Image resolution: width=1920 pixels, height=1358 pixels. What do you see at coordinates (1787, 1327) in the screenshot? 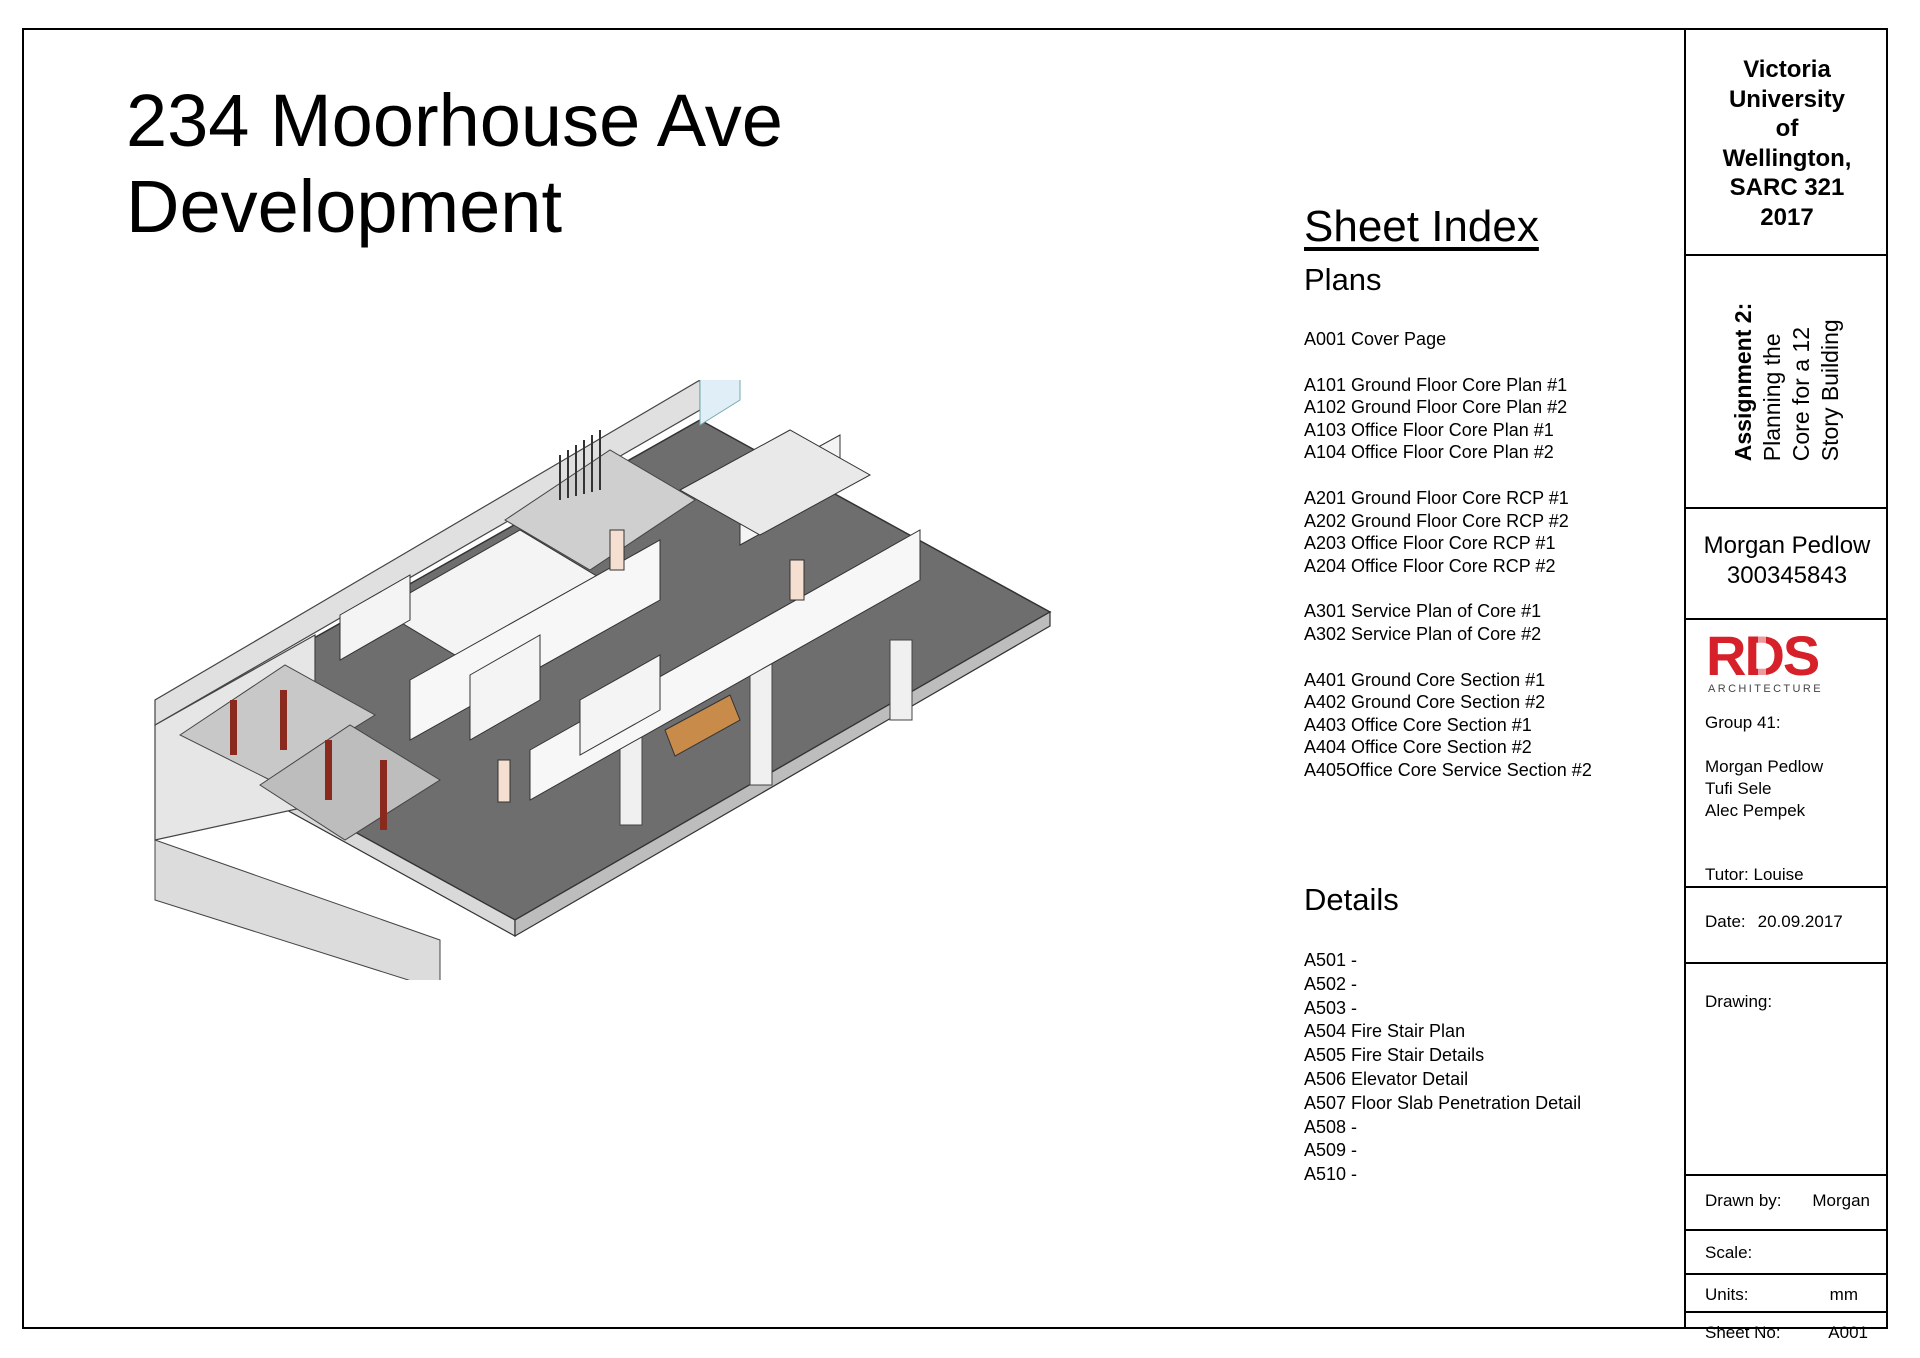
I see `sheet-no-cell: Sheet No: A001` at bounding box center [1787, 1327].